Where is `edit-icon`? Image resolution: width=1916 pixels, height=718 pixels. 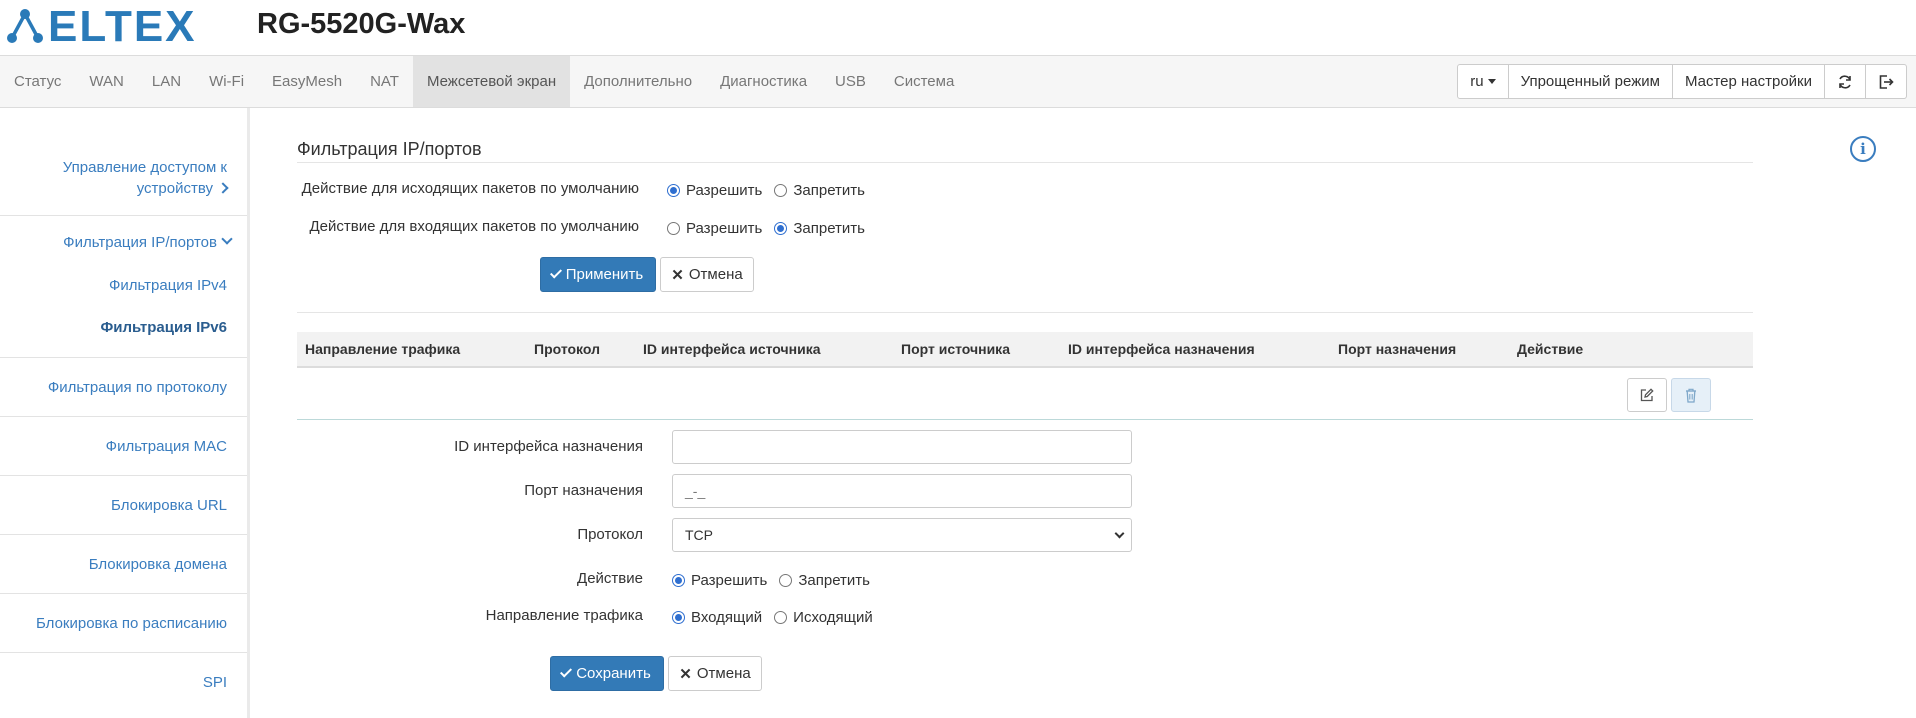 edit-icon is located at coordinates (1647, 395).